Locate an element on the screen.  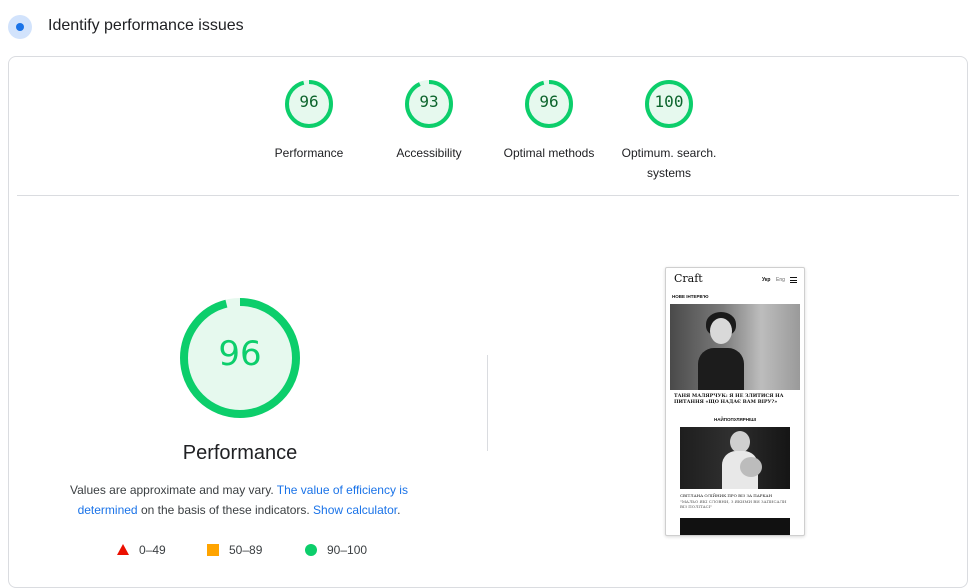
site-section-title: НОВЕ ІНТЕРВ'Ю is located at coordinates (690, 296).